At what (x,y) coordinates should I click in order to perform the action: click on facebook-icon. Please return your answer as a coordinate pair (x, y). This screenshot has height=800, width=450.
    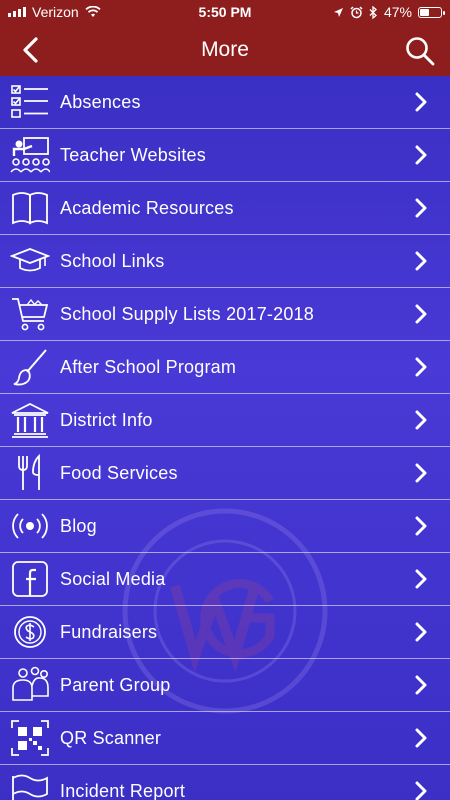
    Looking at the image, I should click on (30, 579).